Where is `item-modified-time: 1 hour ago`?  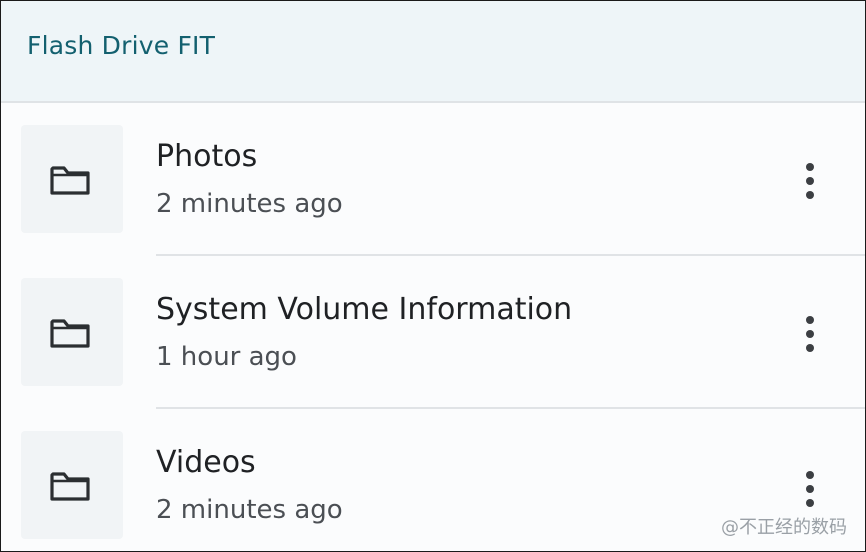
item-modified-time: 1 hour ago is located at coordinates (226, 357).